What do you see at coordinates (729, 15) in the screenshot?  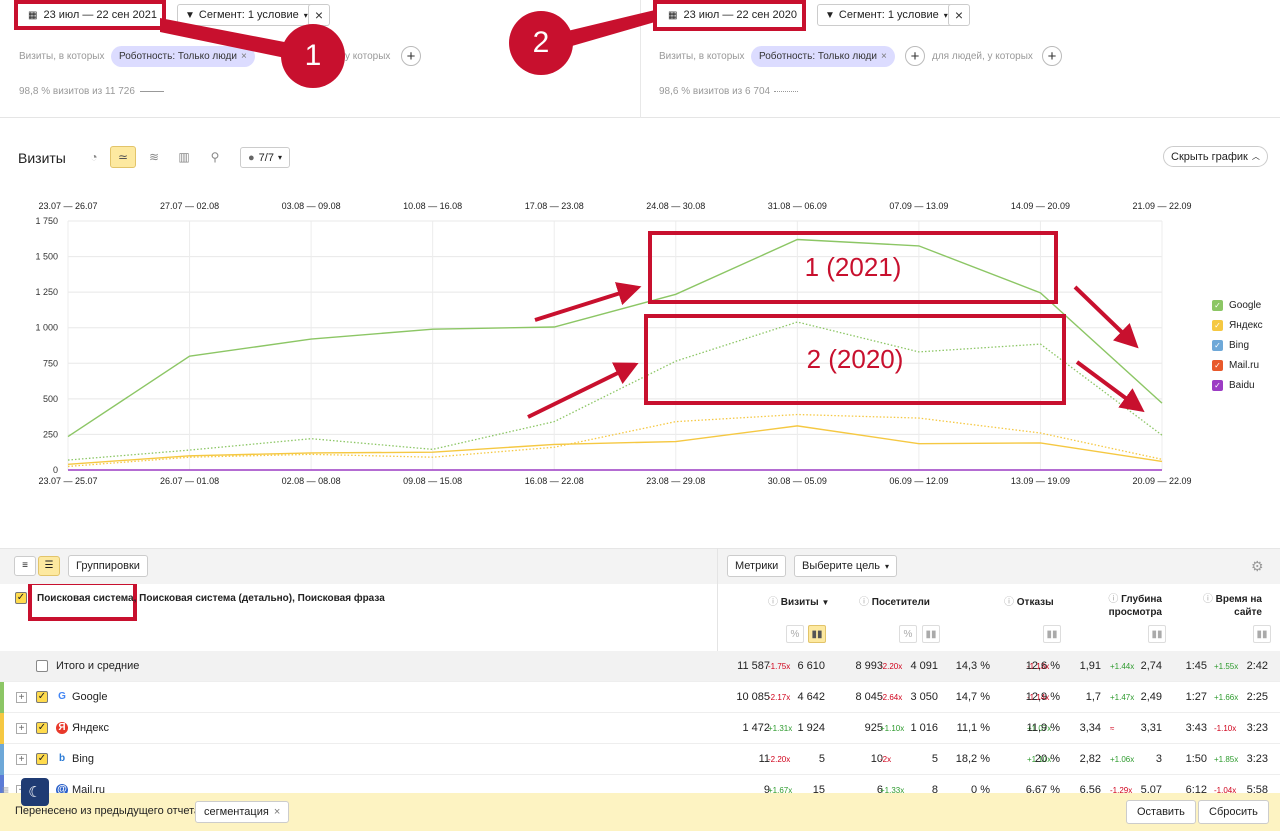 I see `highlight-date-right` at bounding box center [729, 15].